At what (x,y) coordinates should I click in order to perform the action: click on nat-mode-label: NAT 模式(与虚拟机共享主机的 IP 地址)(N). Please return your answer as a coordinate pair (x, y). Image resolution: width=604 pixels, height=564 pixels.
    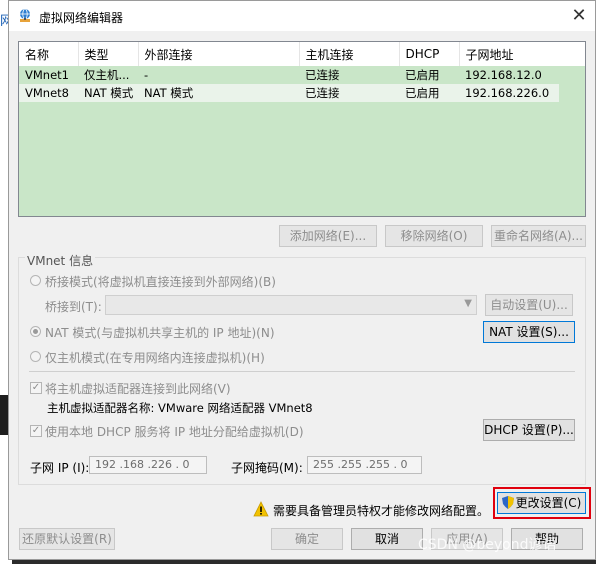
    Looking at the image, I should click on (160, 333).